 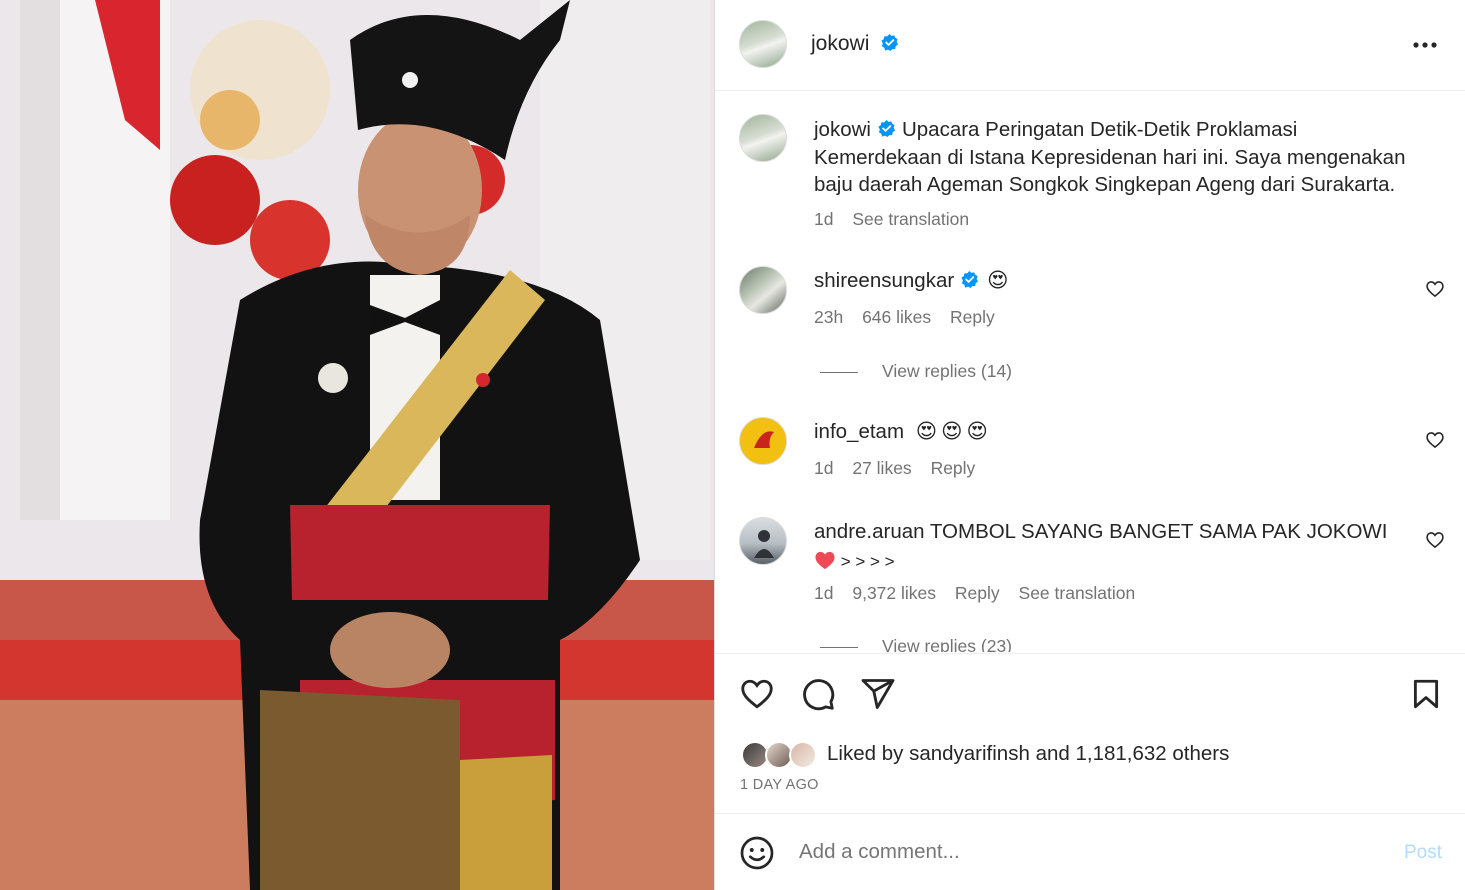 What do you see at coordinates (1090, 45) in the screenshot?
I see `post-header: jokowi` at bounding box center [1090, 45].